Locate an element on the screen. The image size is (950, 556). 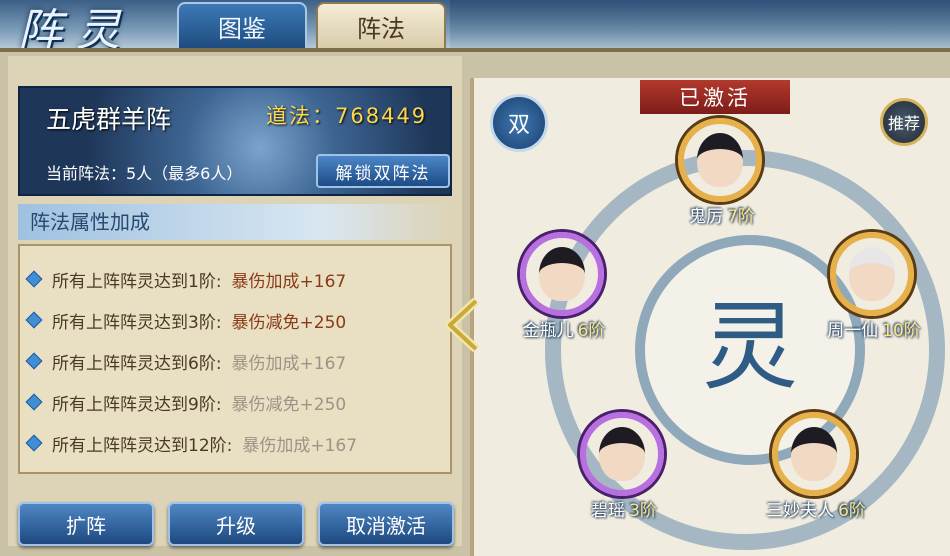
bonus-condition: 所有上阵阵灵达到3阶: is located at coordinates (137, 322).